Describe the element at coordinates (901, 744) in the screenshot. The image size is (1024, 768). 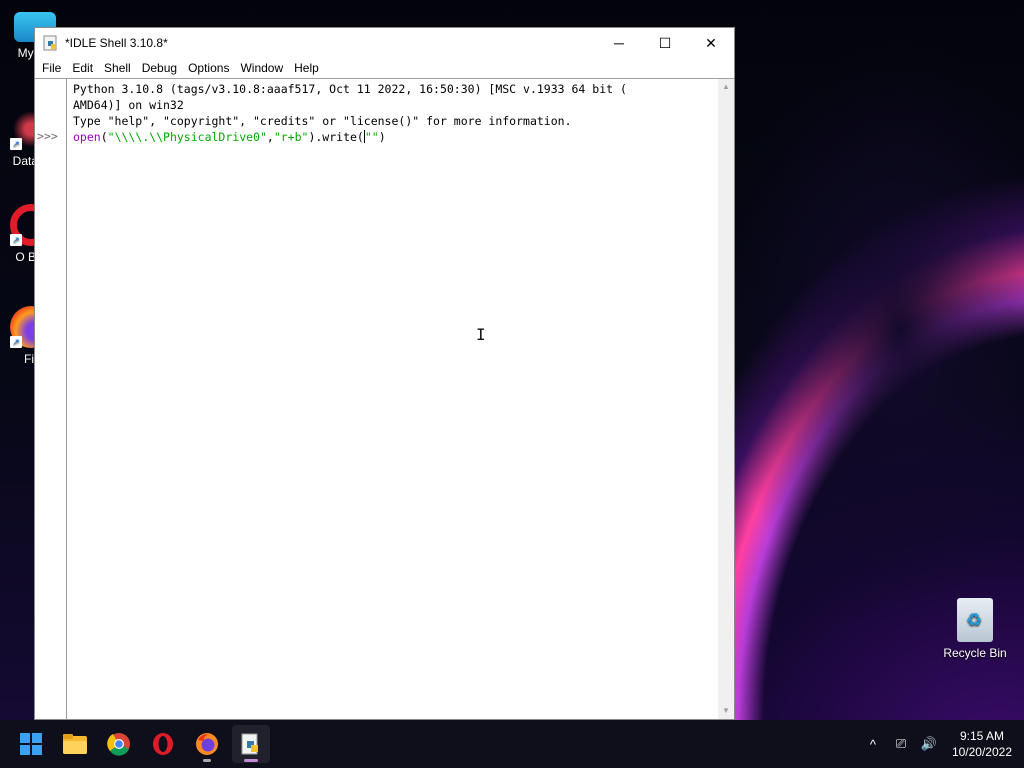
I see `network-icon: ⎚` at that location.